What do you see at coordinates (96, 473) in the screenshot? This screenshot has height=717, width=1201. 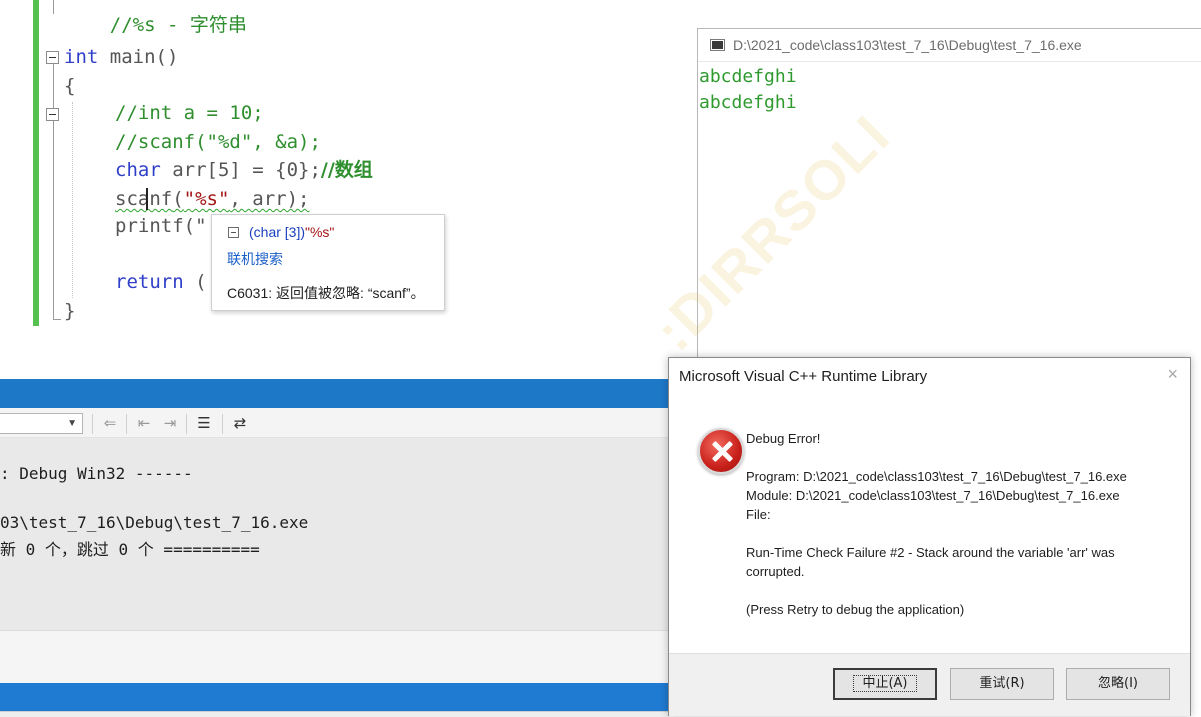 I see `output-line: : Debug Win32 ------` at bounding box center [96, 473].